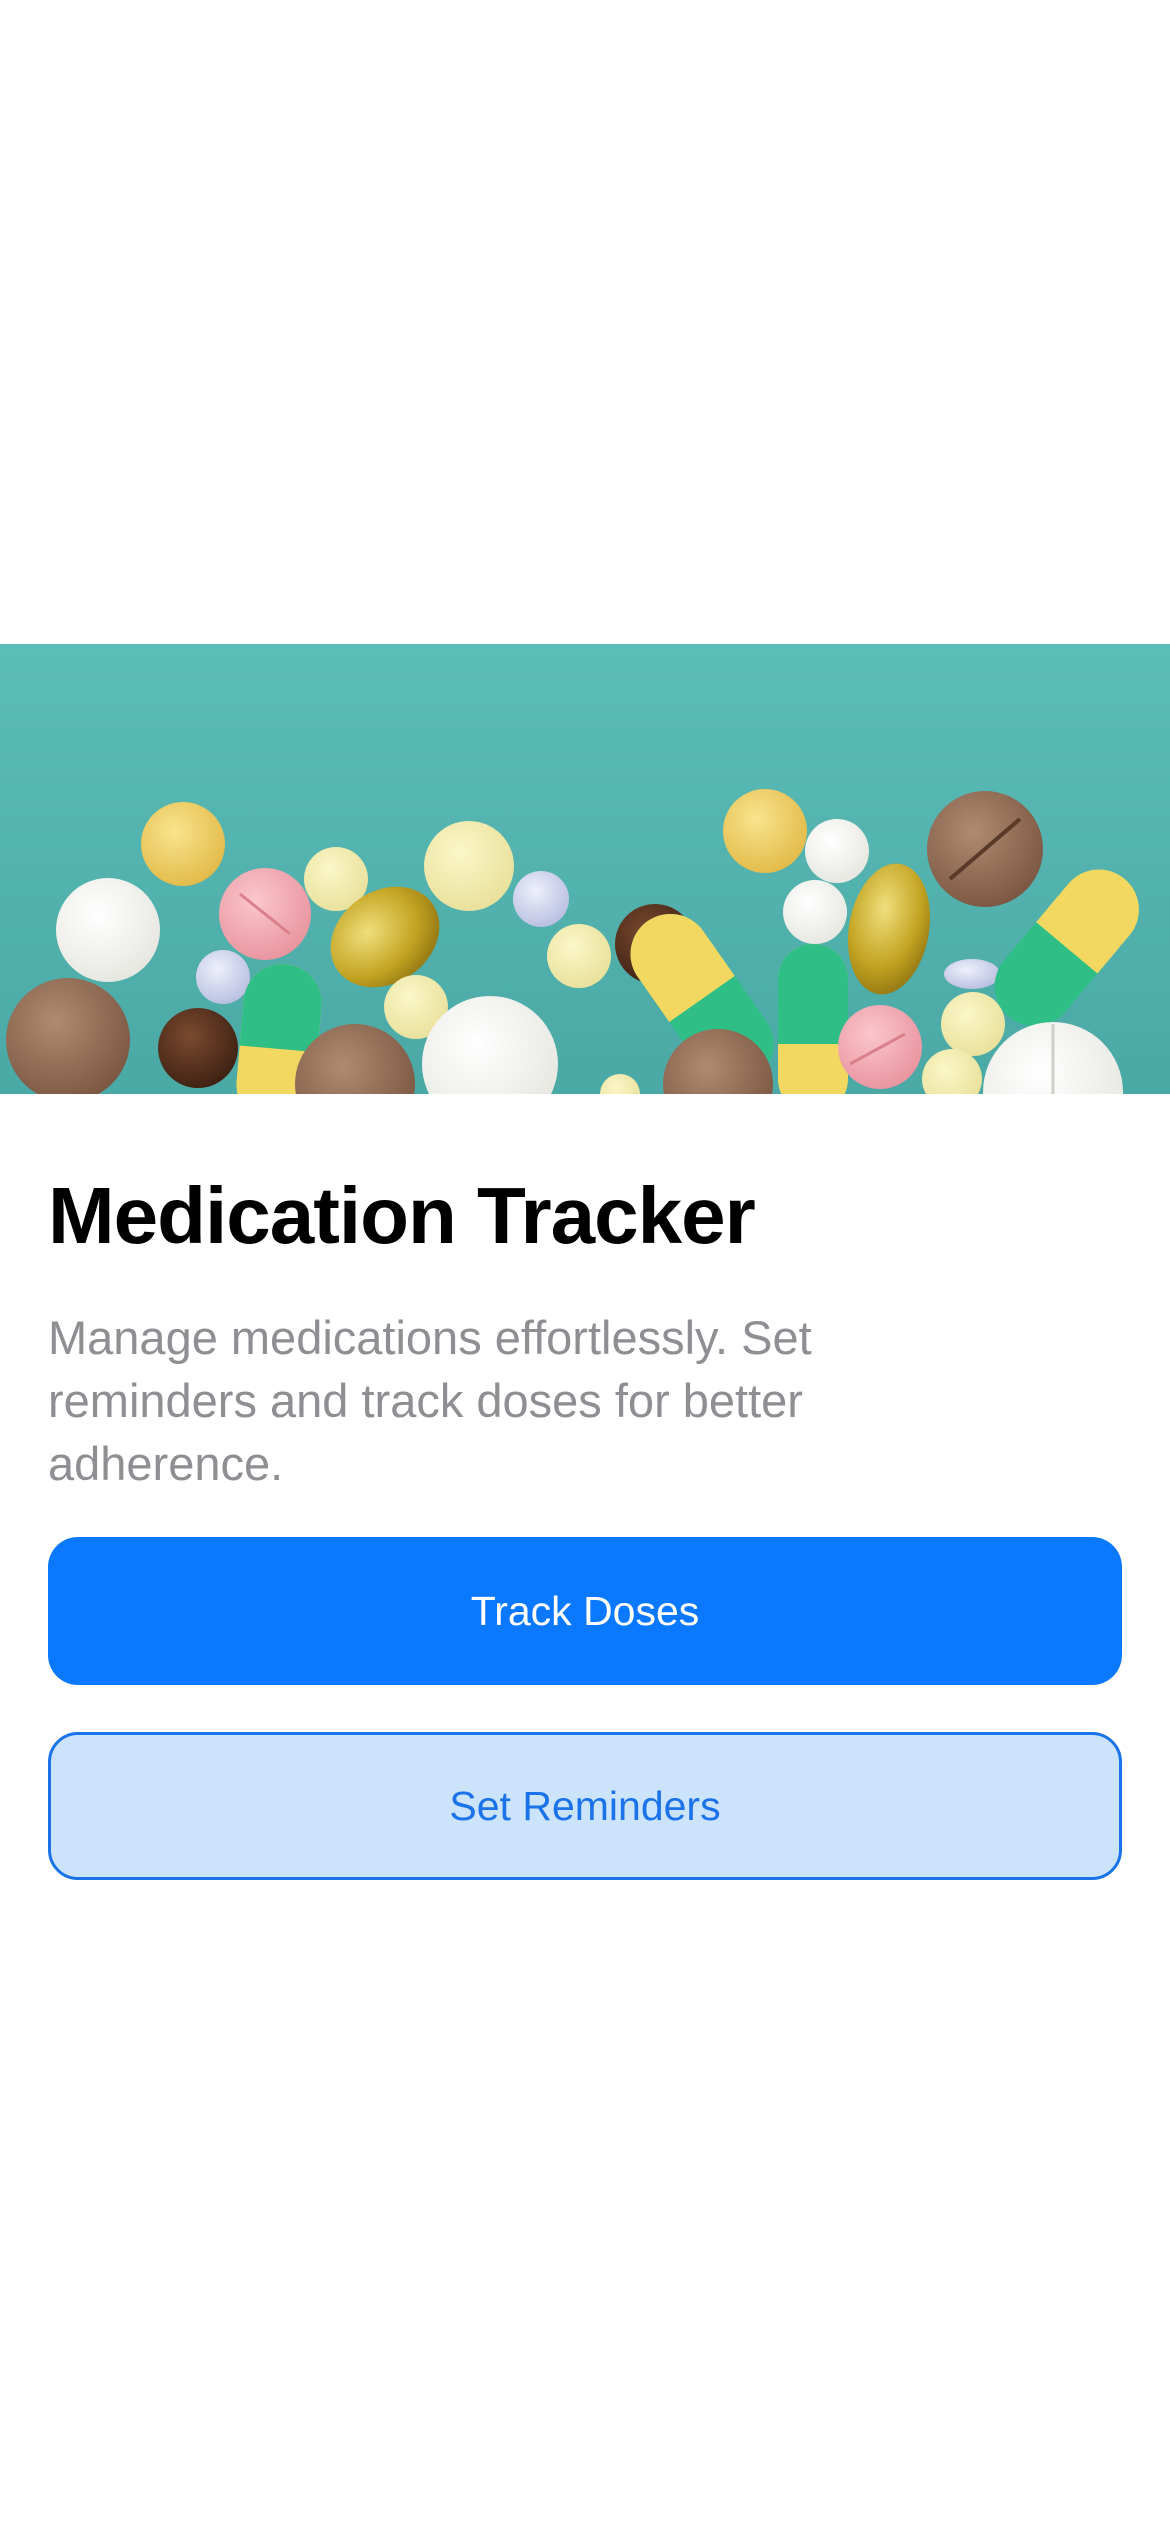 This screenshot has width=1170, height=2532. Describe the element at coordinates (402, 1215) in the screenshot. I see `page-title: Medication Tracker` at that location.